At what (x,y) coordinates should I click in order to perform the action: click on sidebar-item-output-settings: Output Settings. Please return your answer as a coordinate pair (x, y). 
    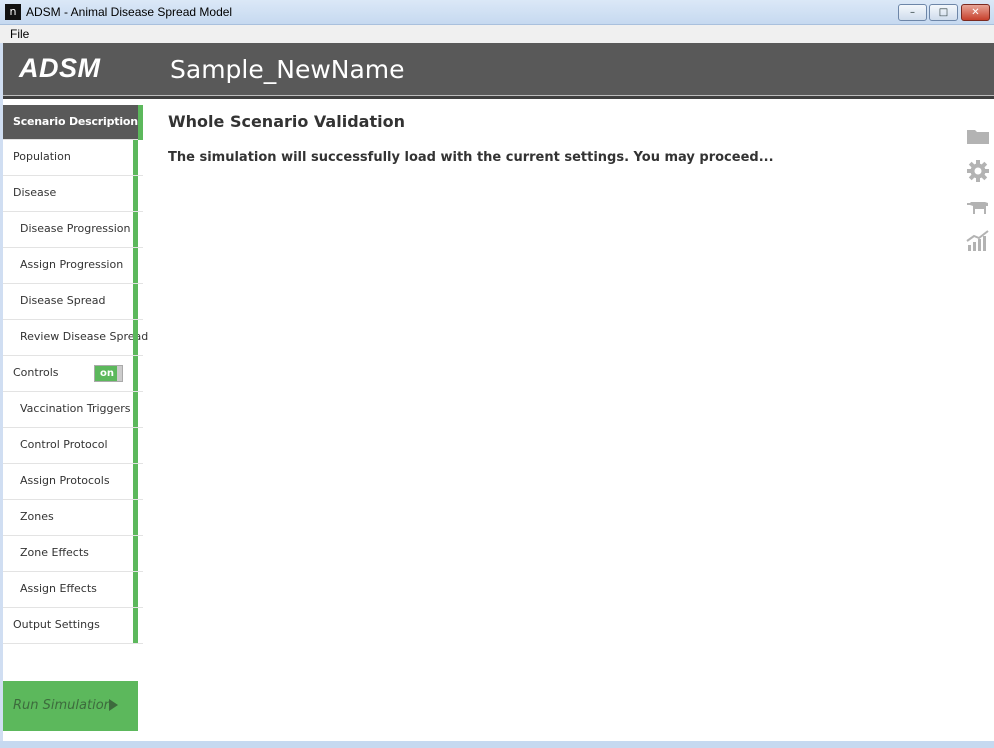
    Looking at the image, I should click on (73, 626).